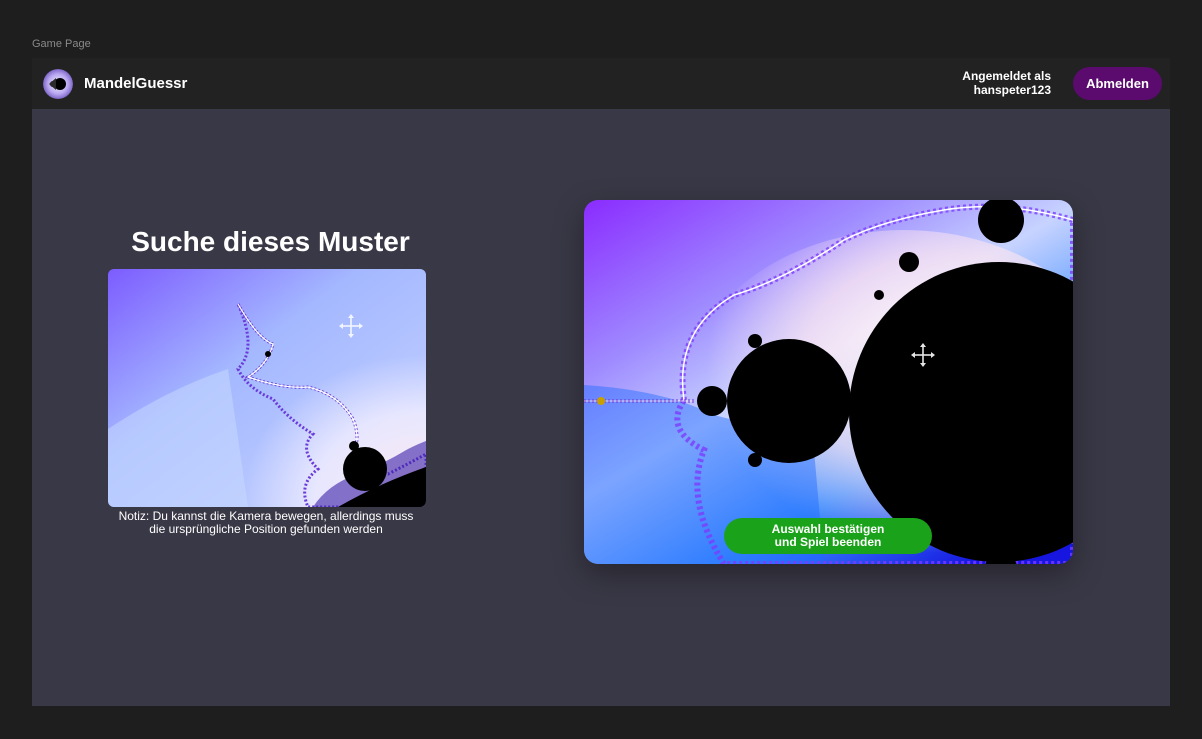 The width and height of the screenshot is (1202, 739). What do you see at coordinates (1012, 90) in the screenshot?
I see `username: hanspeter123` at bounding box center [1012, 90].